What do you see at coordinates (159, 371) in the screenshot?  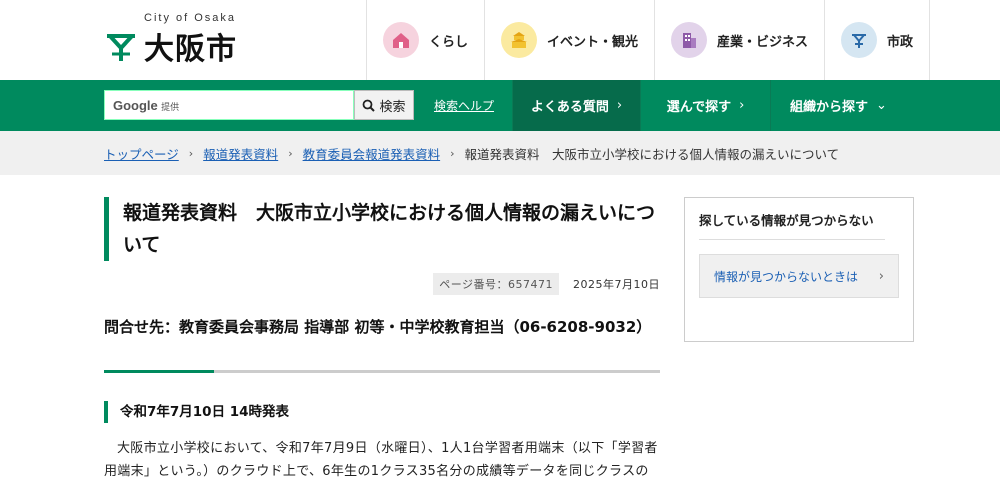 I see `divider-accent` at bounding box center [159, 371].